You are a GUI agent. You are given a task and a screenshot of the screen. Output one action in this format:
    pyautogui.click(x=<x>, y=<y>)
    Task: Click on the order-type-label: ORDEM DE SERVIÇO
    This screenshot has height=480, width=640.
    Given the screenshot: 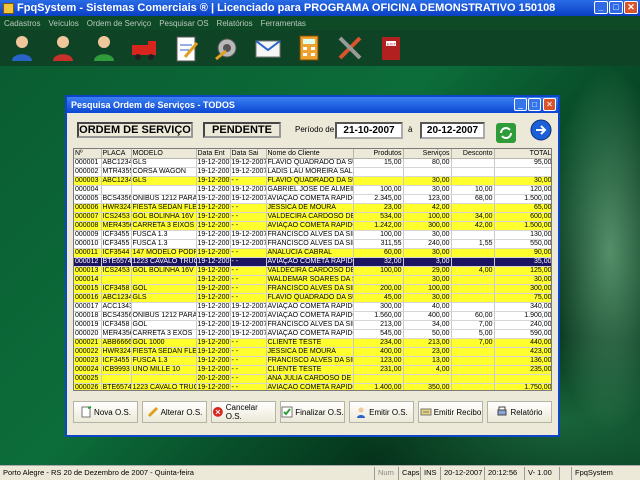 What is the action you would take?
    pyautogui.click(x=135, y=130)
    